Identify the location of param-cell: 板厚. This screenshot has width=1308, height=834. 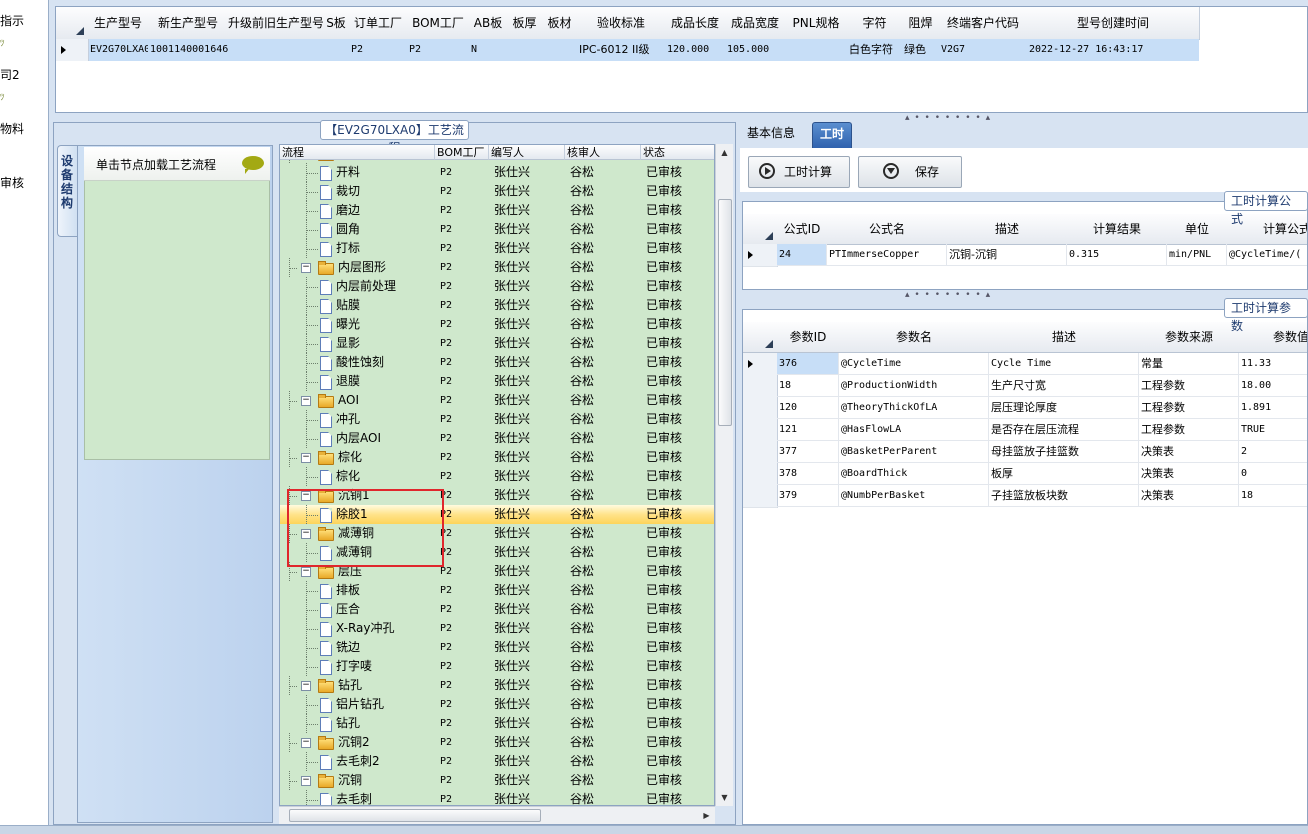
(1064, 474).